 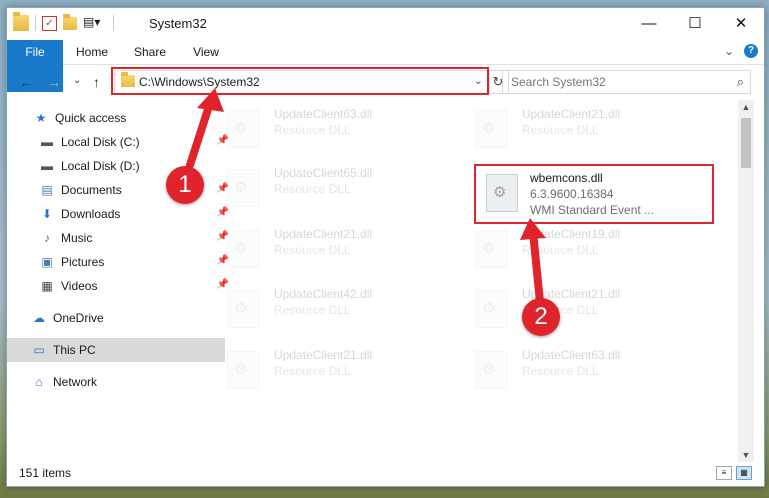 I want to click on caption-buttons: — ☐ ✕, so click(x=695, y=23).